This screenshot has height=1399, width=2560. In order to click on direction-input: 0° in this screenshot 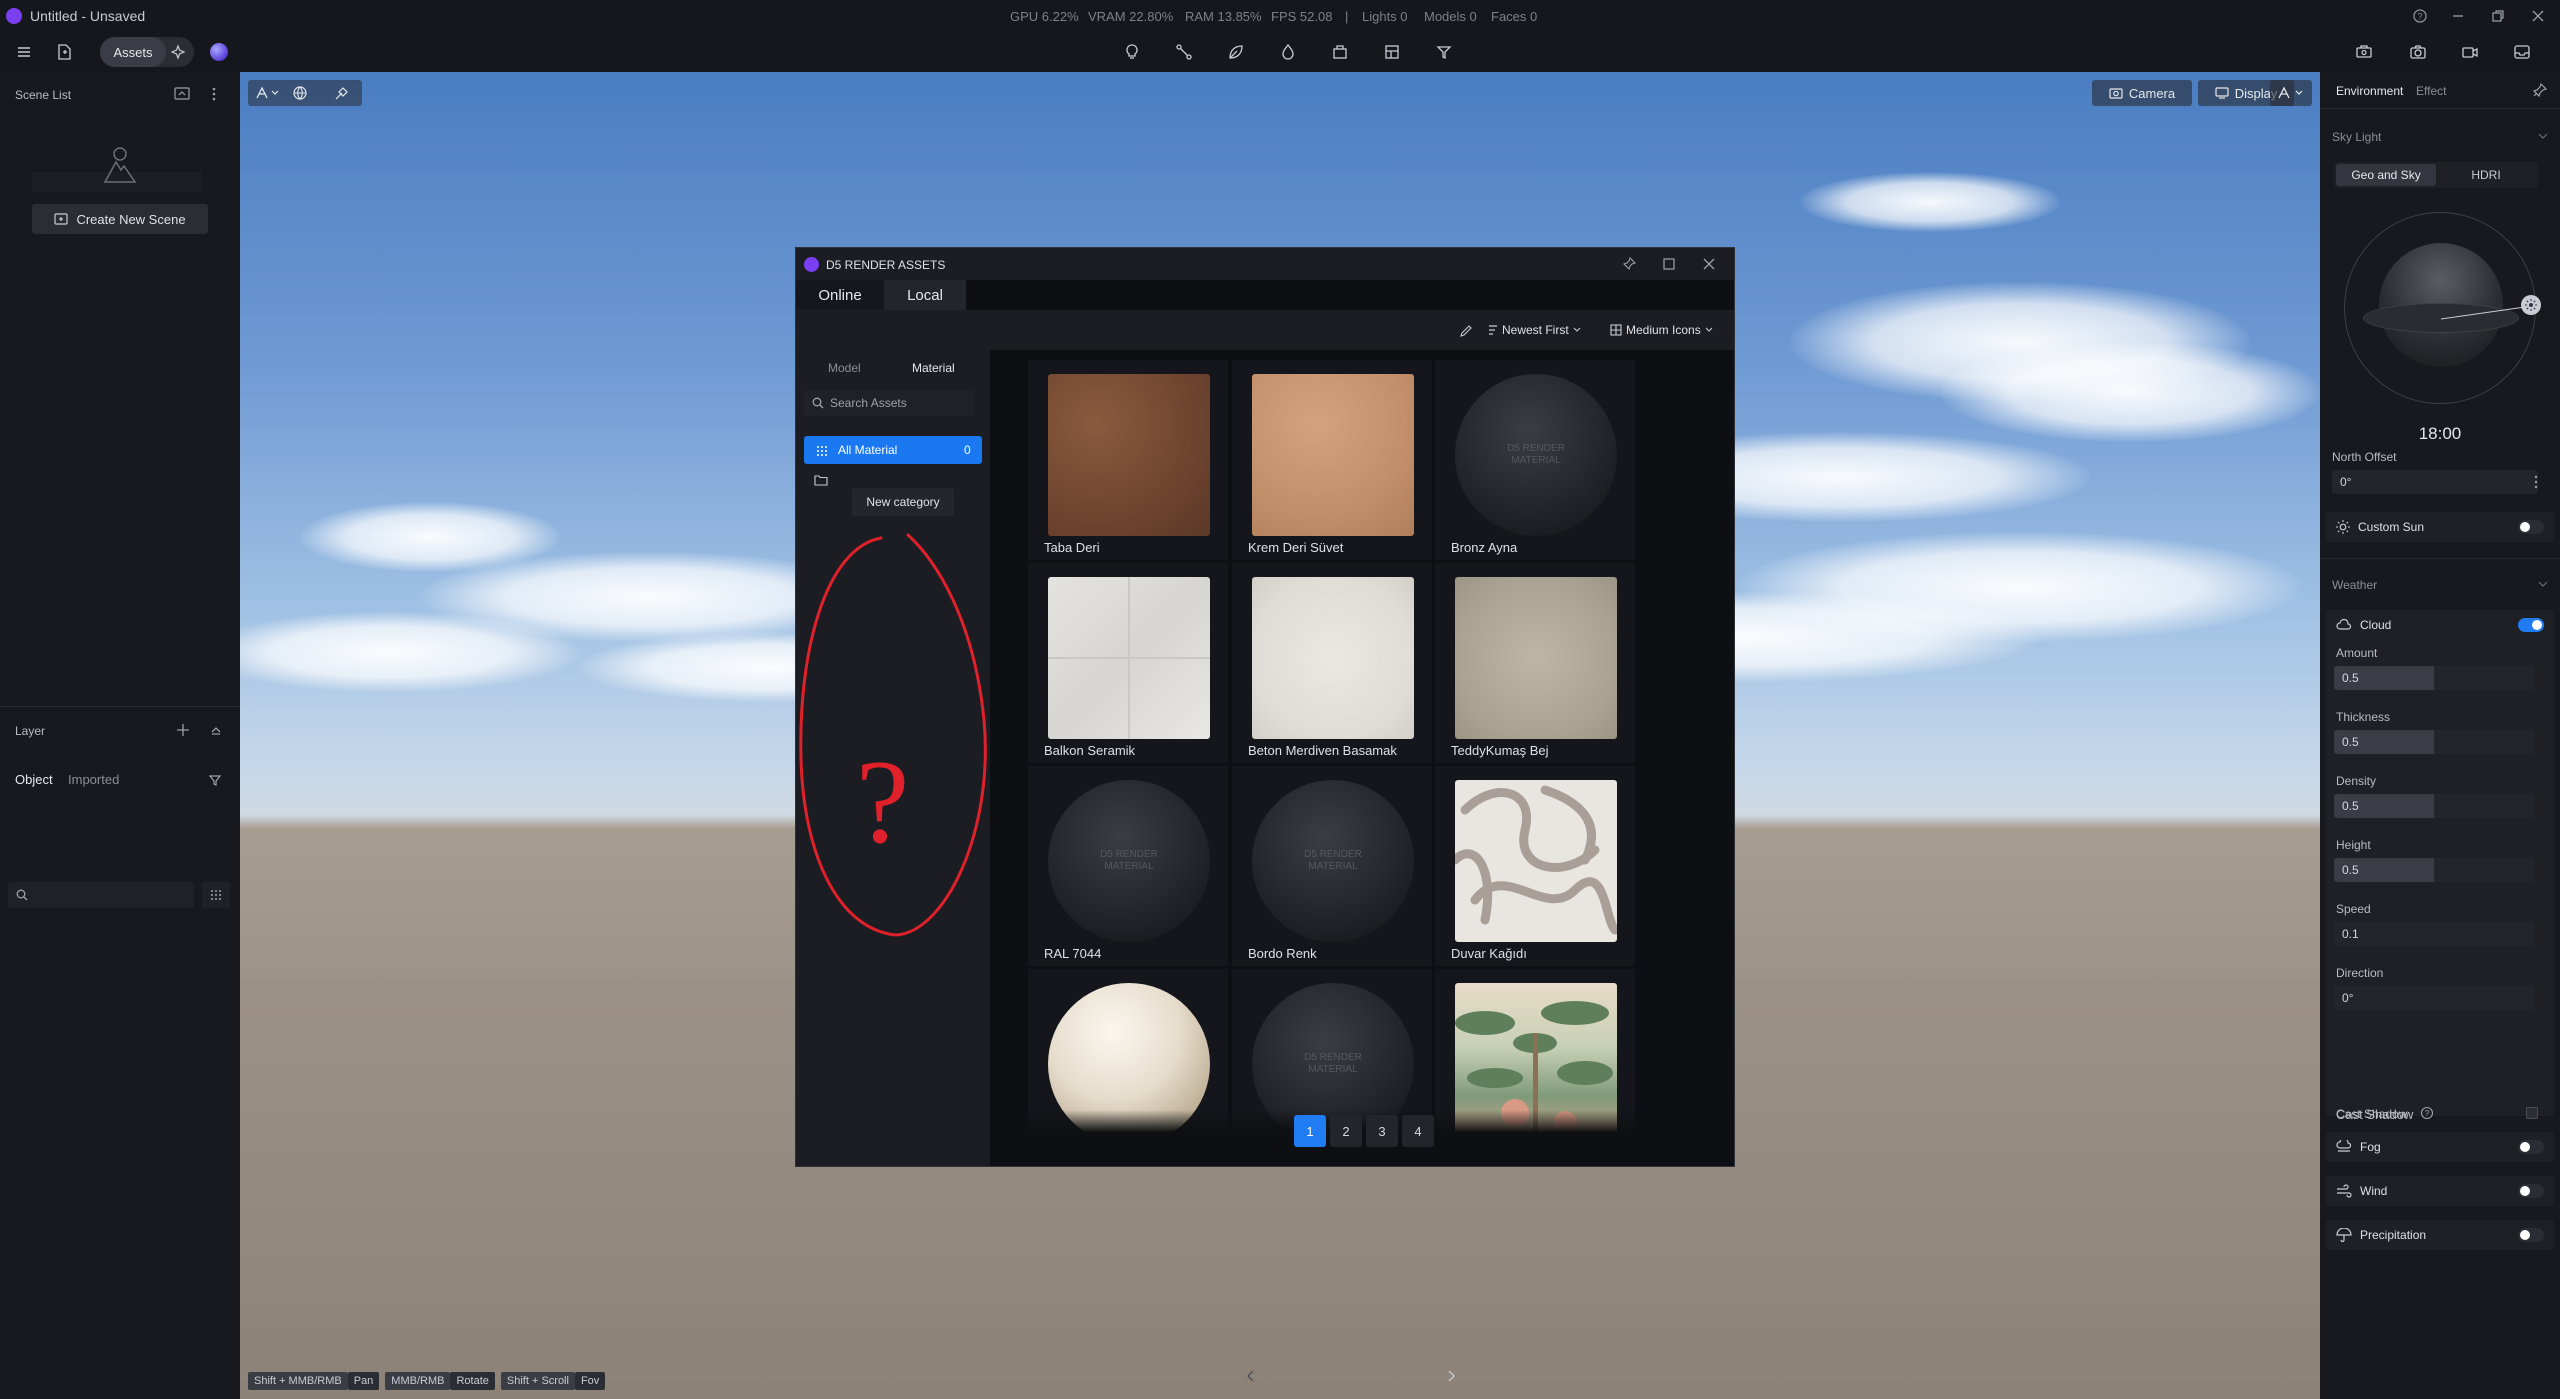, I will do `click(2434, 998)`.